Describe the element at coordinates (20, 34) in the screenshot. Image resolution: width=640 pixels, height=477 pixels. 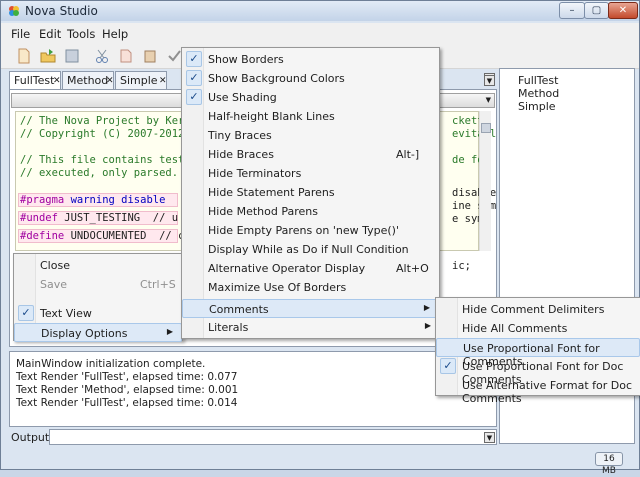
I see `menu-file: File` at that location.